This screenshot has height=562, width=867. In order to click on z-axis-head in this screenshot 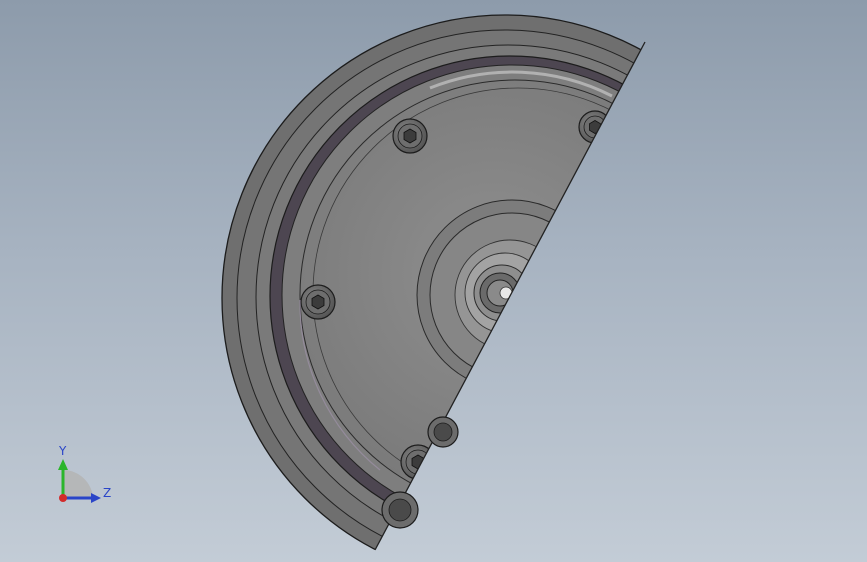, I will do `click(96, 498)`.